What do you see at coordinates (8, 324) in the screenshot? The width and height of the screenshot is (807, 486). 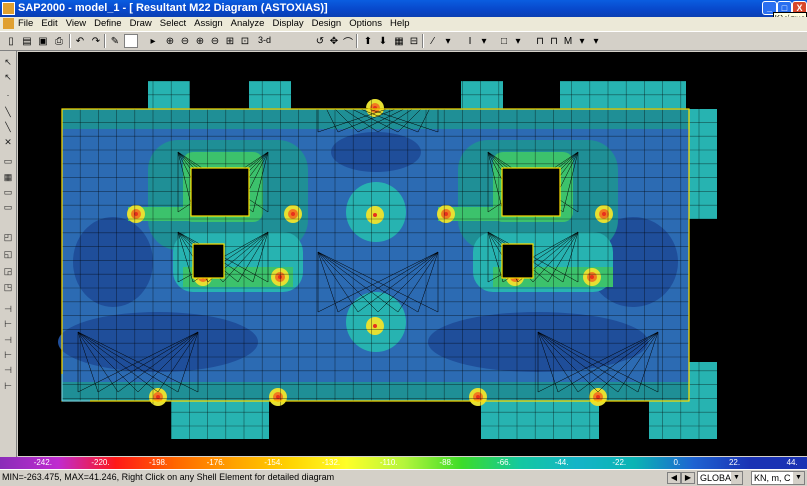 I see `restraint2-icon: ⊢` at bounding box center [8, 324].